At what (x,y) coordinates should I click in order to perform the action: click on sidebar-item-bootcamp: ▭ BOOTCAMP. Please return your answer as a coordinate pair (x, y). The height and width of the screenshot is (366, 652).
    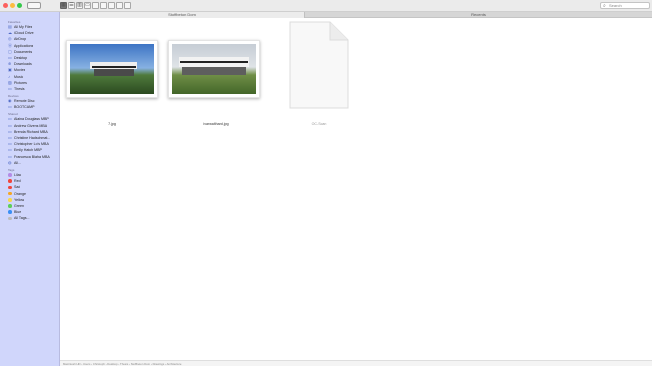
    Looking at the image, I should click on (29, 107).